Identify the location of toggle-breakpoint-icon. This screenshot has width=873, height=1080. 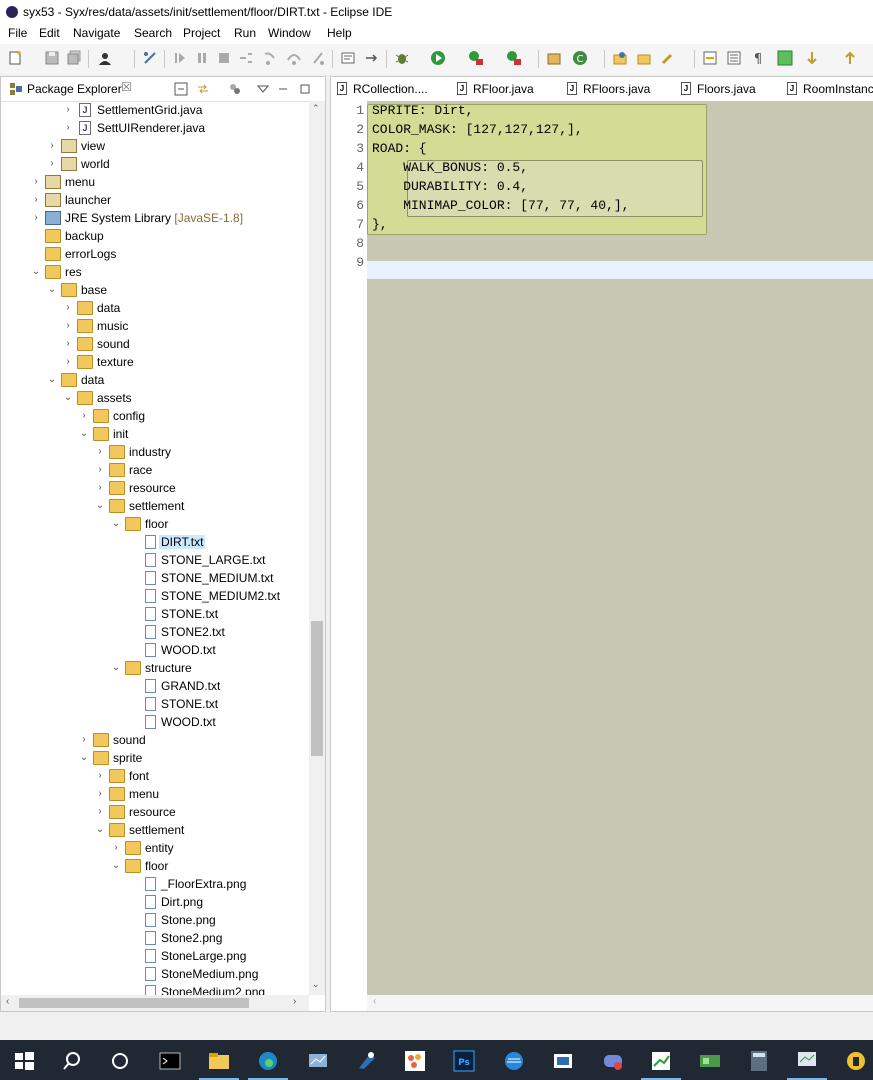
(150, 58).